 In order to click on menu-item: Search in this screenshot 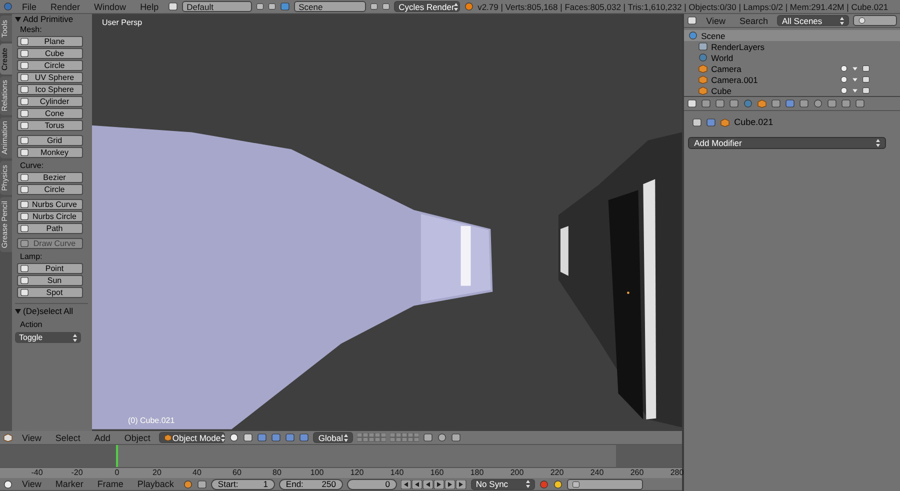, I will do `click(753, 21)`.